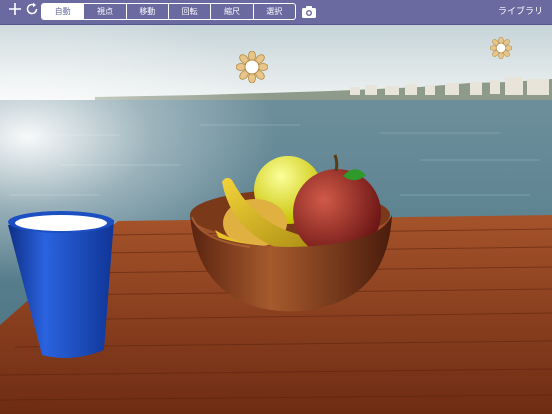 Image resolution: width=552 pixels, height=414 pixels. What do you see at coordinates (63, 11) in the screenshot?
I see `mode-tab-auto: 自動` at bounding box center [63, 11].